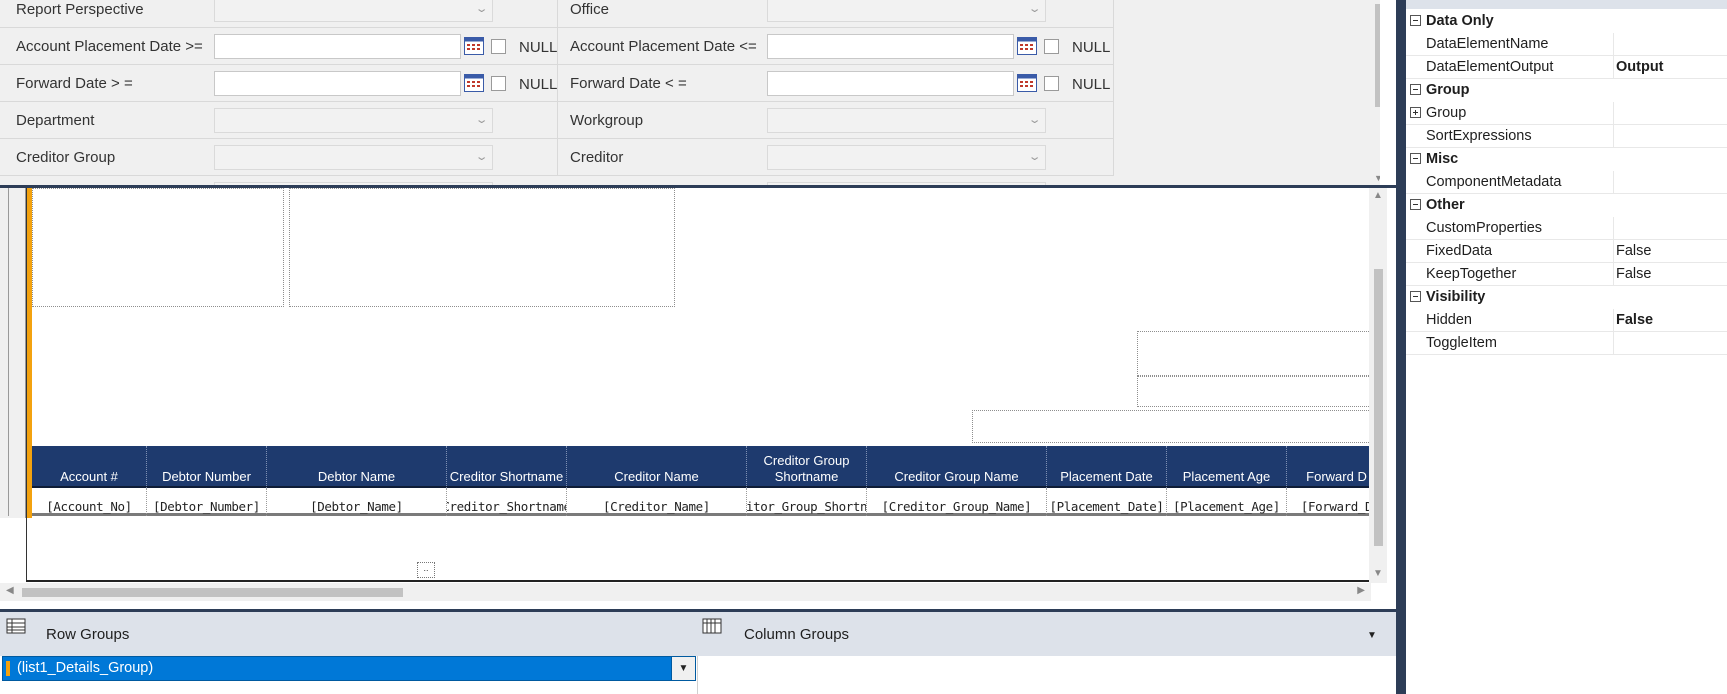  I want to click on property-value: Output, so click(1640, 67).